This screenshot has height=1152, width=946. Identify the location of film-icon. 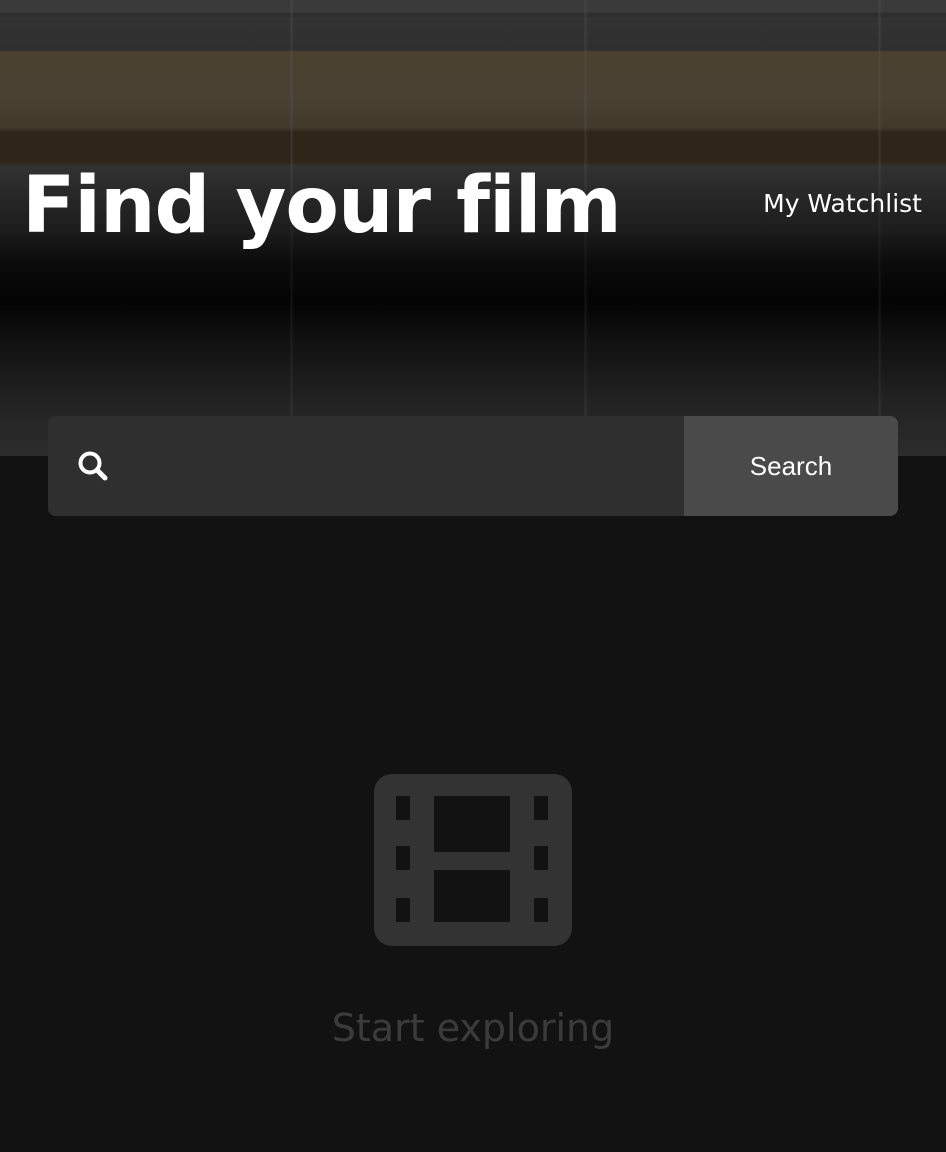
(473, 860).